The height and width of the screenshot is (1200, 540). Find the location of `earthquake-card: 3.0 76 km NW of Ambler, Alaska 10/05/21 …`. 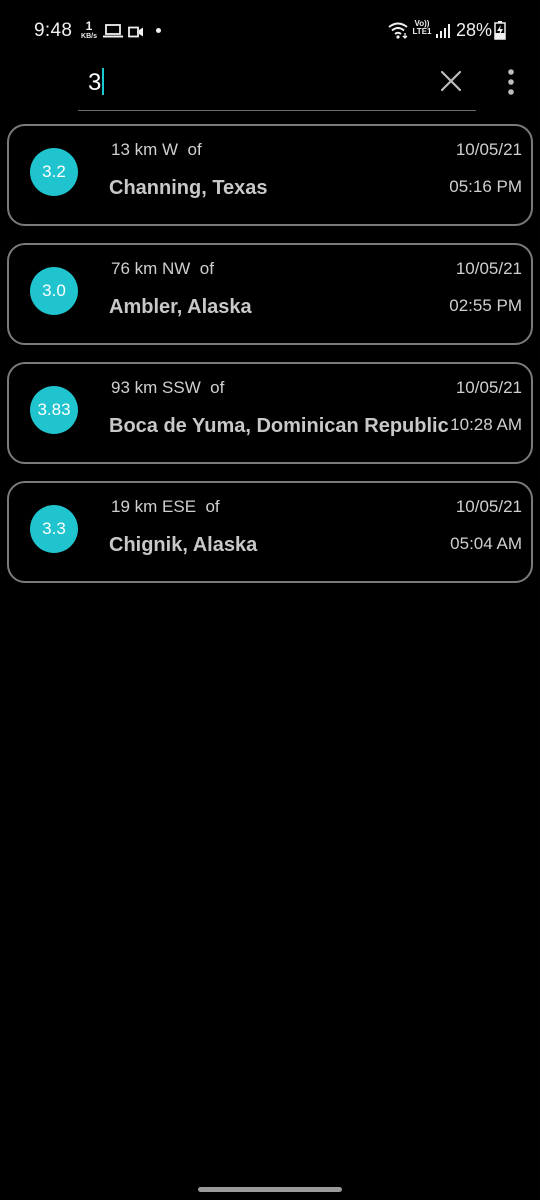

earthquake-card: 3.0 76 km NW of Ambler, Alaska 10/05/21 … is located at coordinates (270, 294).